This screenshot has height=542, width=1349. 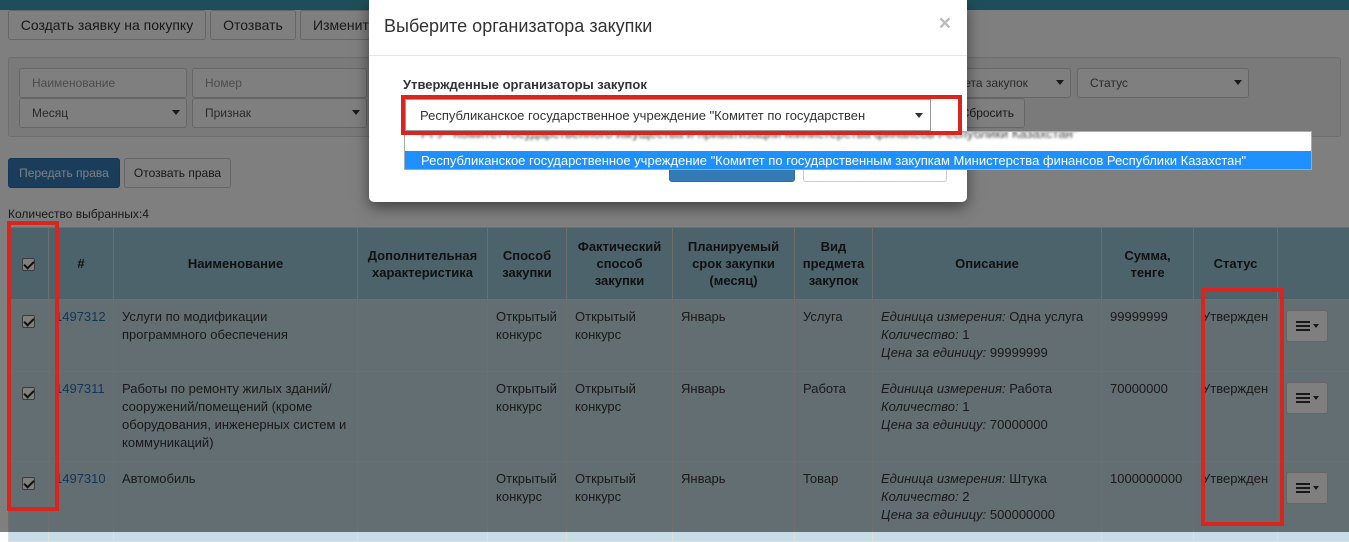 I want to click on annotation-highlight-select, so click(x=681, y=115).